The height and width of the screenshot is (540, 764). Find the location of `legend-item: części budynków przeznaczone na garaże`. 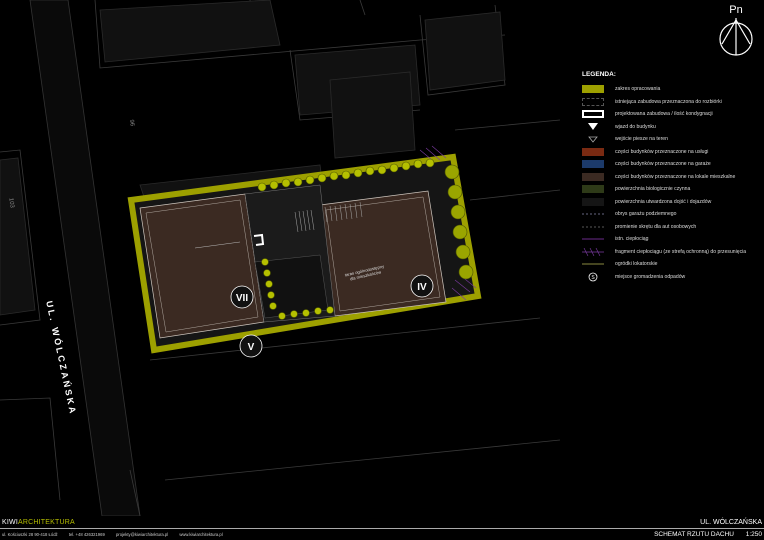

legend-item: części budynków przeznaczone na garaże is located at coordinates (673, 164).